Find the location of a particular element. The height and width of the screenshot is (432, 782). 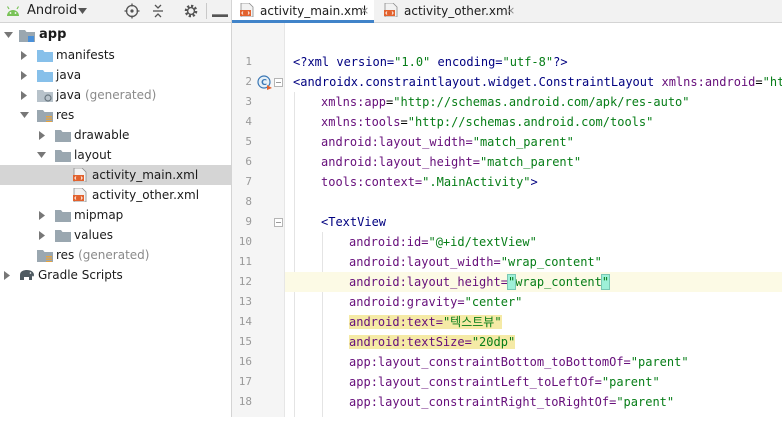

line-number: 2 is located at coordinates (248, 81).